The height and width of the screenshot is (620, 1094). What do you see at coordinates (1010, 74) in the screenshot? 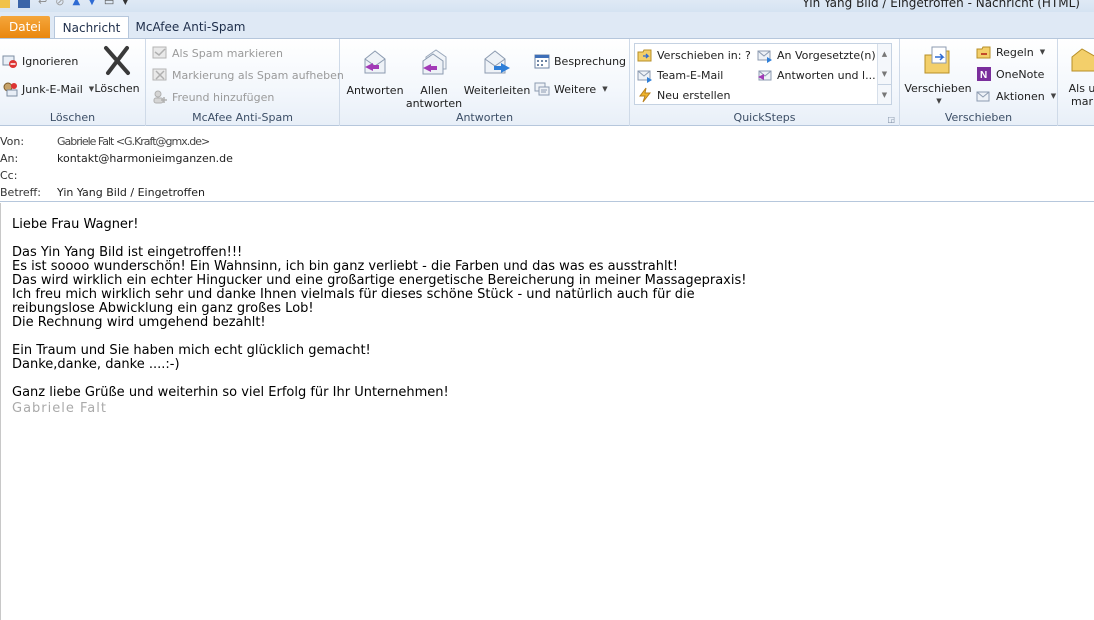
I see `onenote-button: N OneNote` at bounding box center [1010, 74].